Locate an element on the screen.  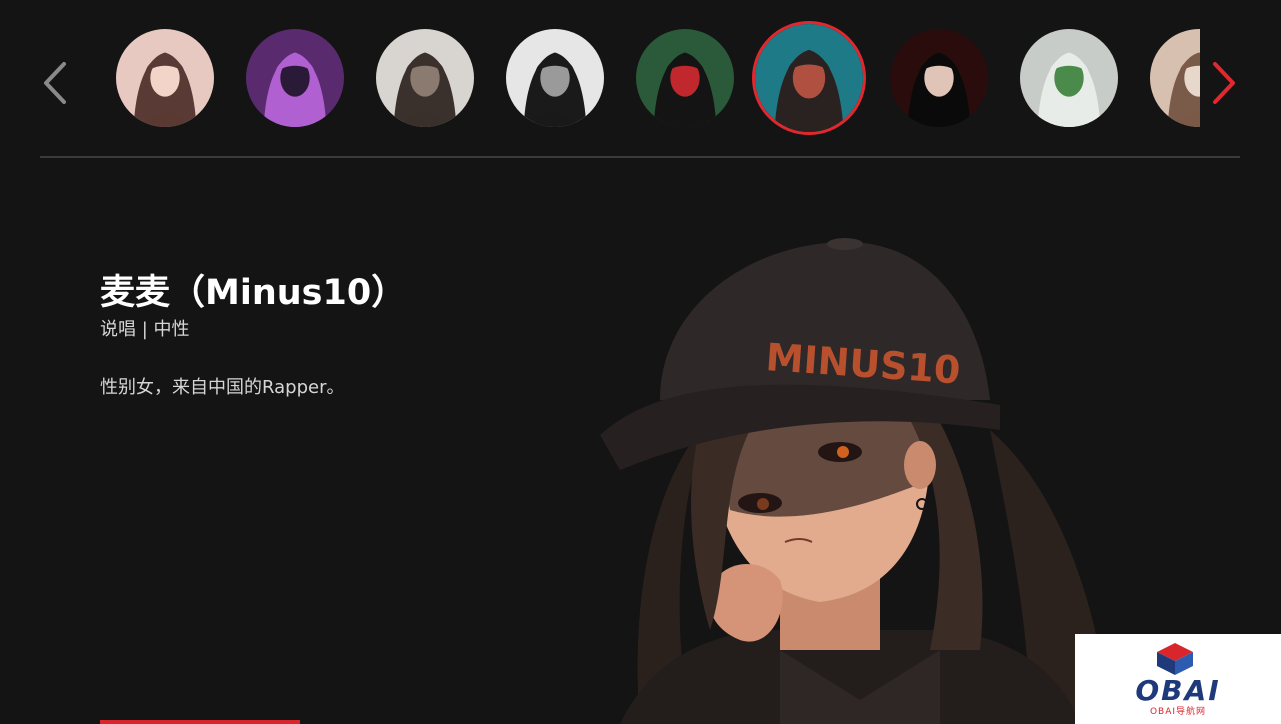
carousel-avatar-6-selected is located at coordinates (809, 78).